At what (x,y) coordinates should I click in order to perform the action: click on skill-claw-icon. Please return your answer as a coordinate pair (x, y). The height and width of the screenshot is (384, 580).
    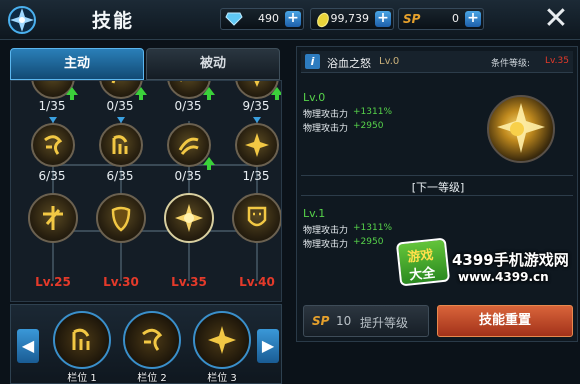
    Looking at the image, I should click on (113, 82).